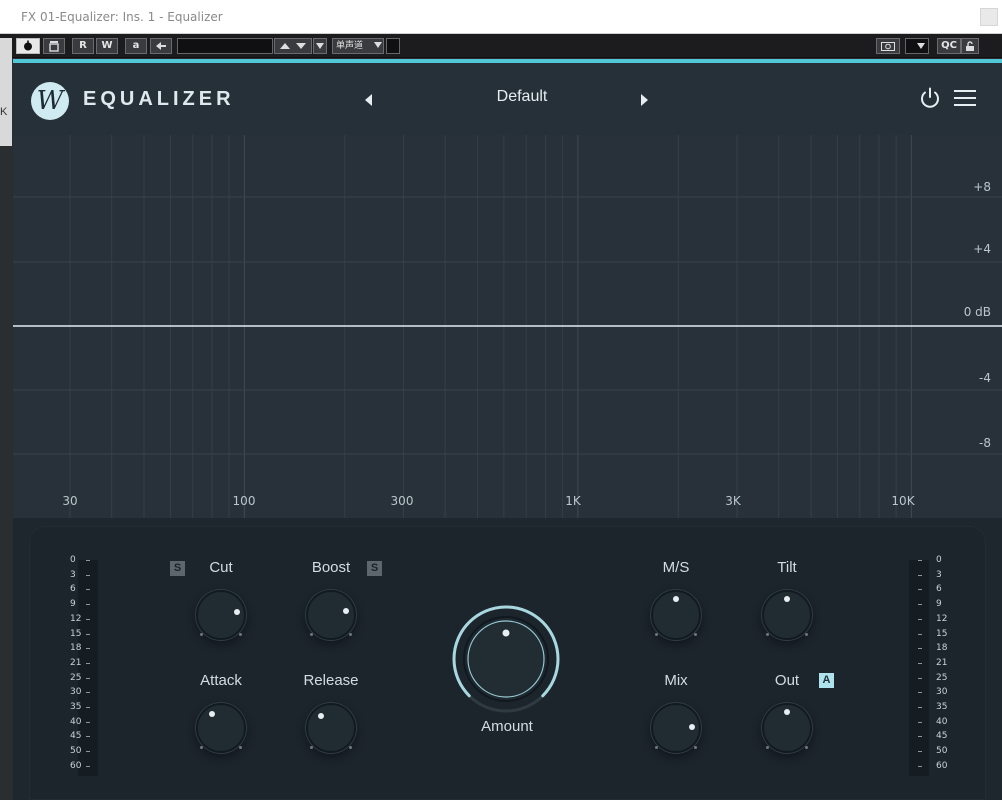 This screenshot has height=800, width=1002. I want to click on meter-scale-label: 30, so click(942, 692).